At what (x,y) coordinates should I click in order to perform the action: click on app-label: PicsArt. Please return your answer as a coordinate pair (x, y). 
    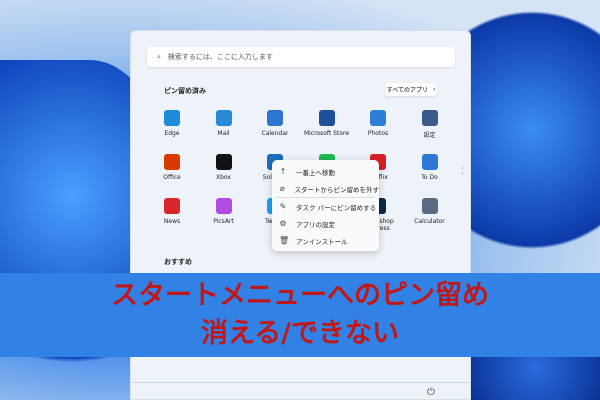
    Looking at the image, I should click on (223, 221).